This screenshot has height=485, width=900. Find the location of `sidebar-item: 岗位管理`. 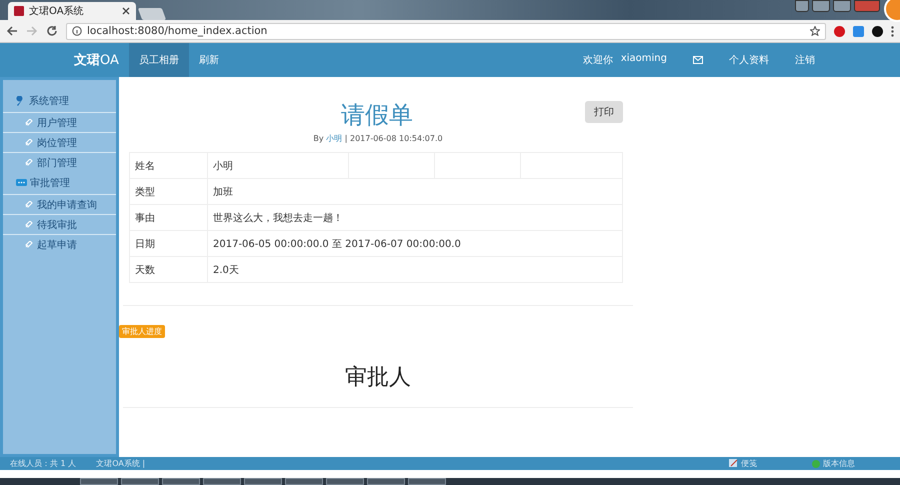

sidebar-item: 岗位管理 is located at coordinates (59, 142).